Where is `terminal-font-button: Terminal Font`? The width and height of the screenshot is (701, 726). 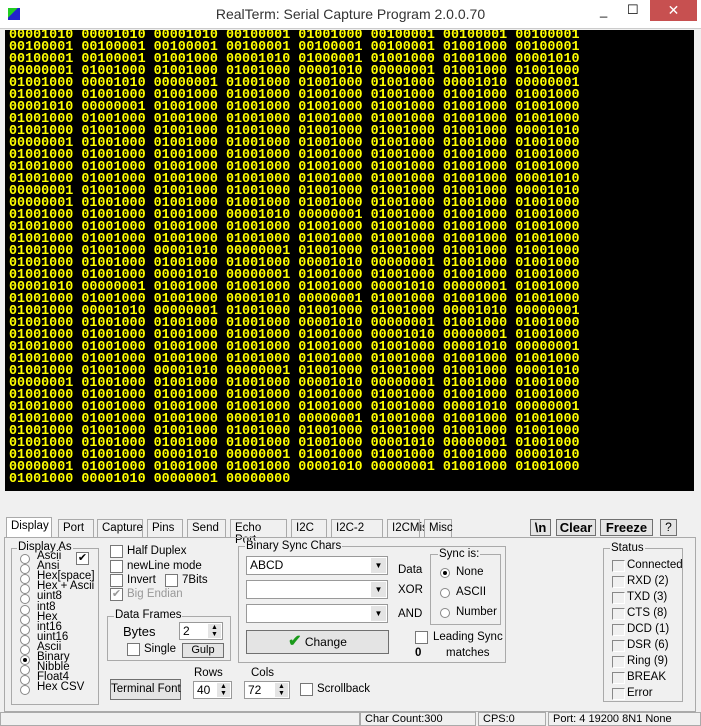 terminal-font-button: Terminal Font is located at coordinates (145, 689).